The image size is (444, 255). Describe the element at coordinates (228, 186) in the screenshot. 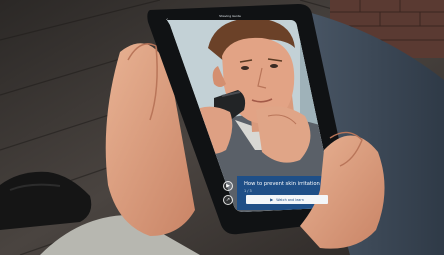

I see `video-icon: ▶` at that location.